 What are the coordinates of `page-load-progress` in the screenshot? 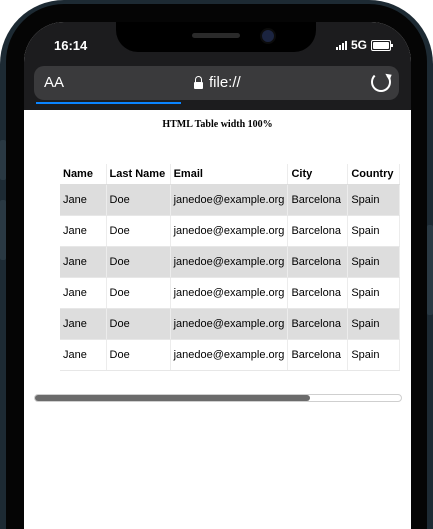 It's located at (108, 103).